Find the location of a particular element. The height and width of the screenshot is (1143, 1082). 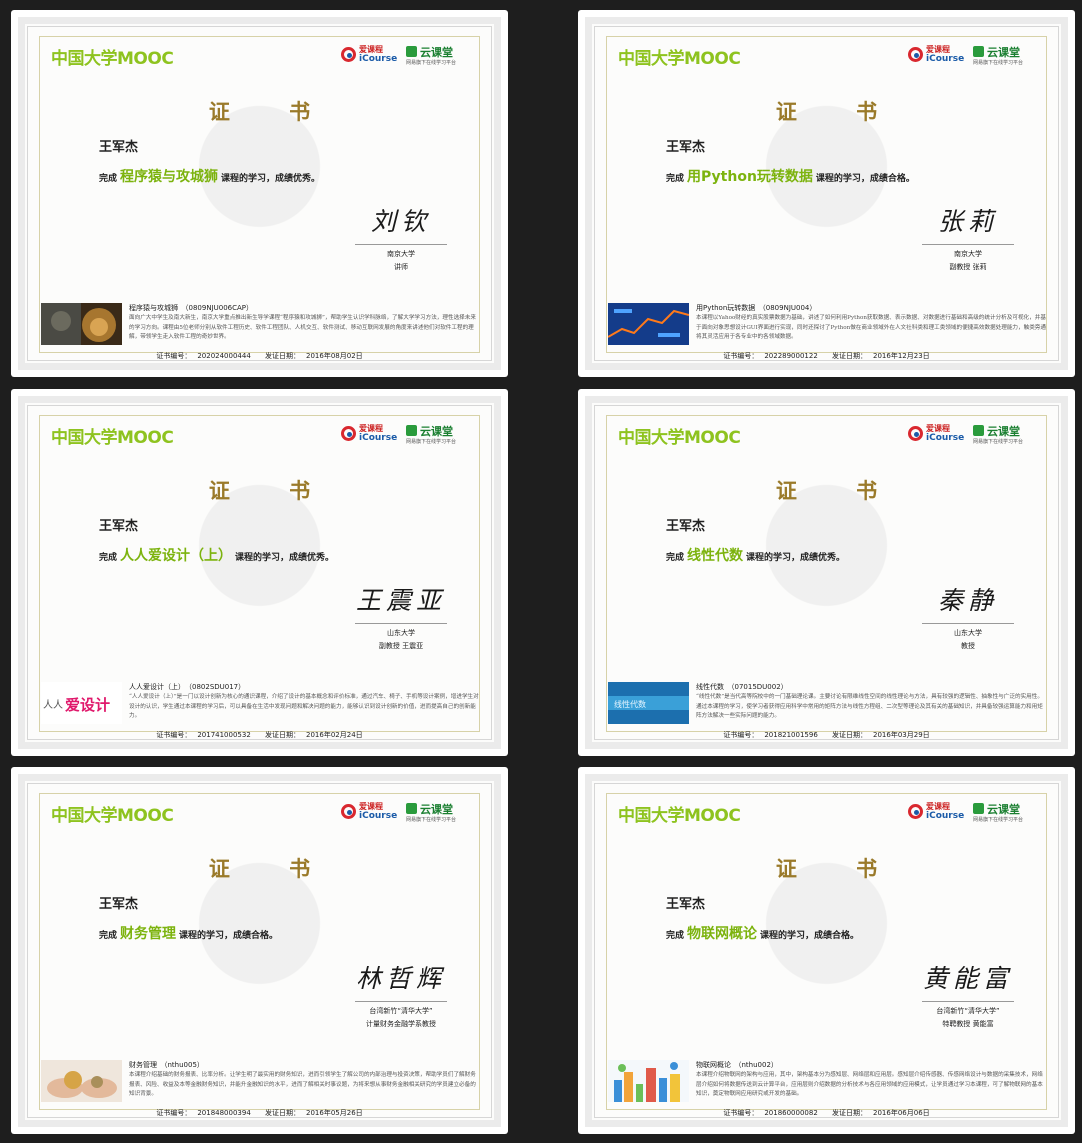

svg-text: 爱设计 is located at coordinates (87, 705).